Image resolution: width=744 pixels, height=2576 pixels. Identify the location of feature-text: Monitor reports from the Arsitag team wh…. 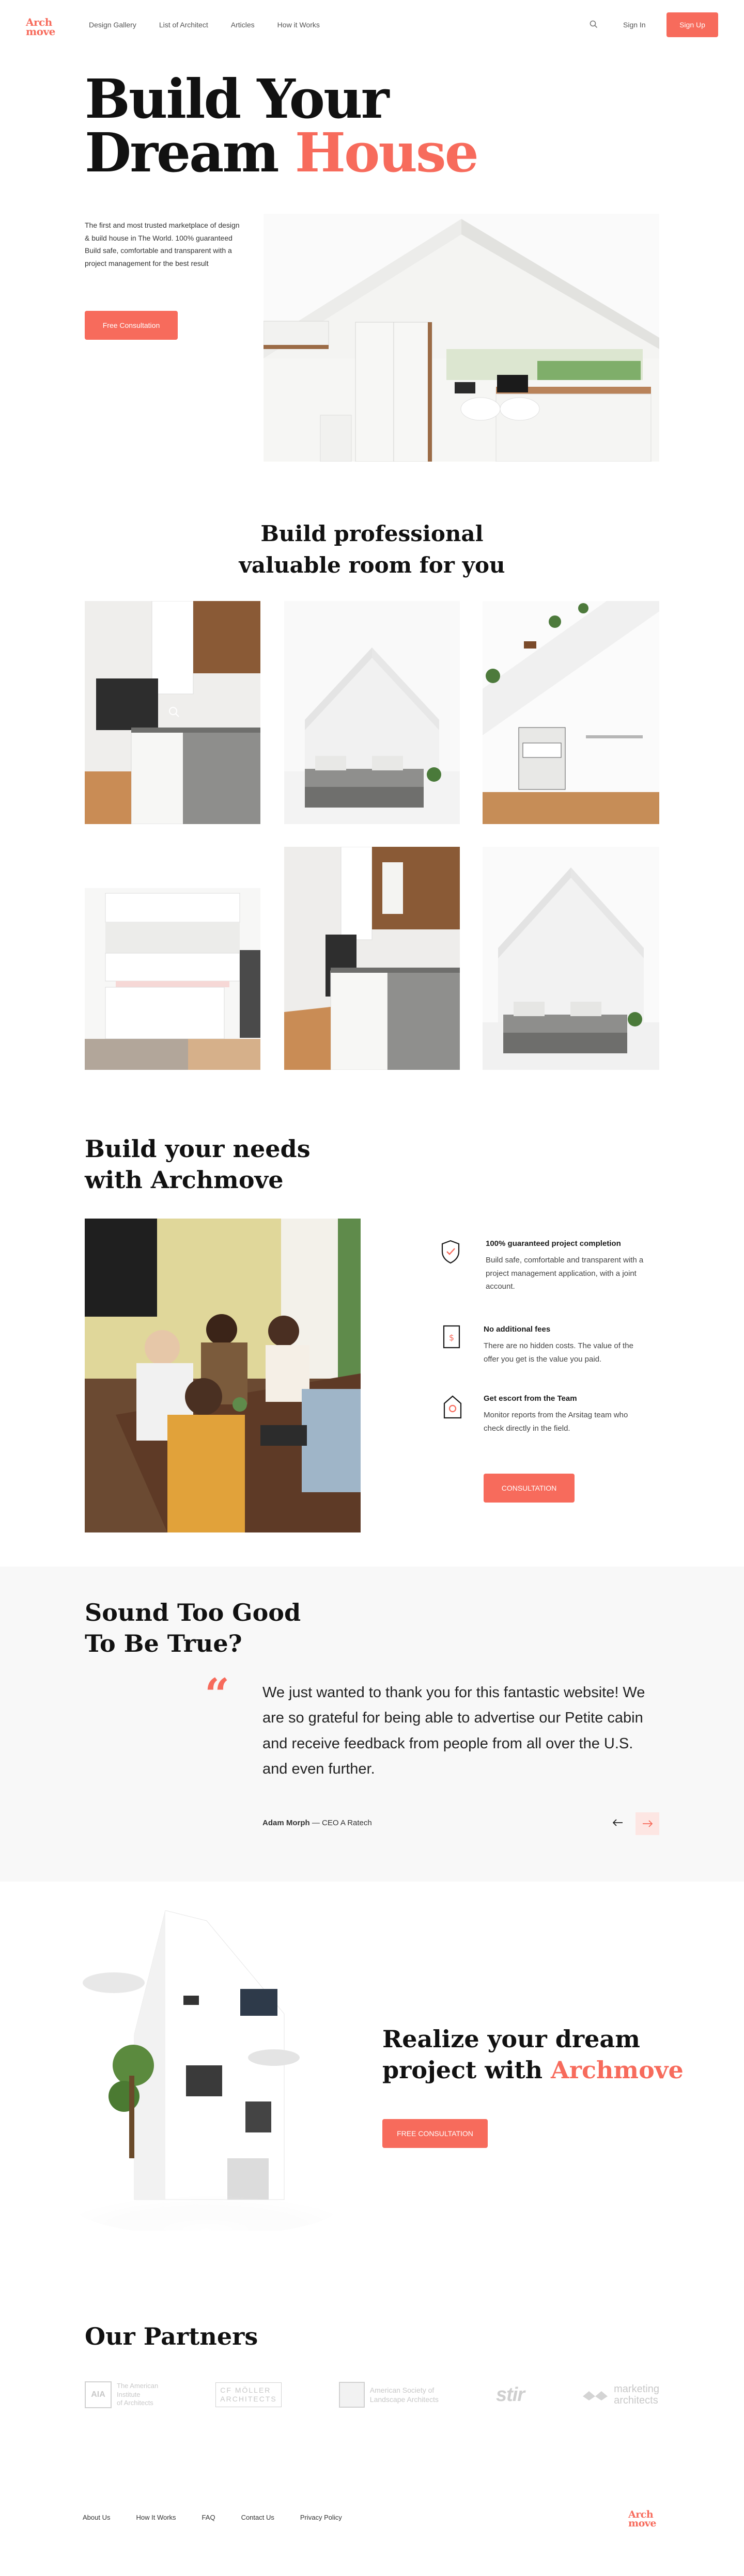
(556, 1422).